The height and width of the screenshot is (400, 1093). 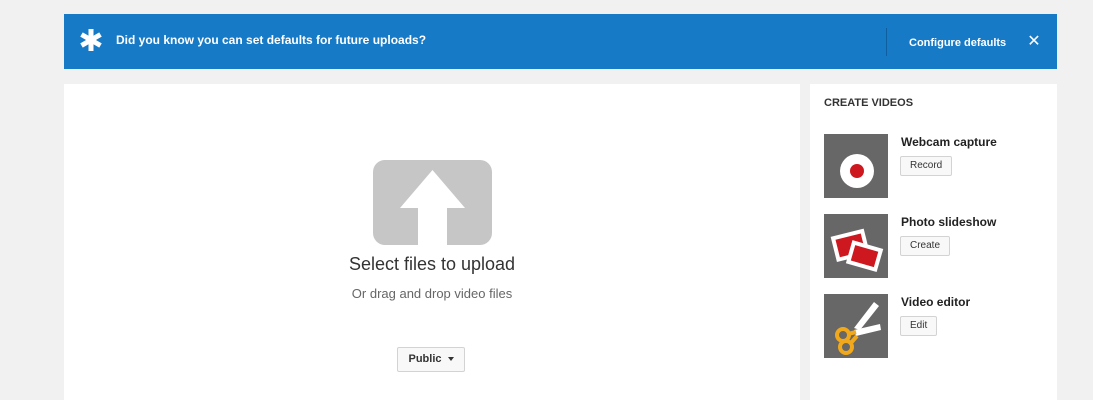 What do you see at coordinates (432, 264) in the screenshot?
I see `select-files-title: Select files to upload` at bounding box center [432, 264].